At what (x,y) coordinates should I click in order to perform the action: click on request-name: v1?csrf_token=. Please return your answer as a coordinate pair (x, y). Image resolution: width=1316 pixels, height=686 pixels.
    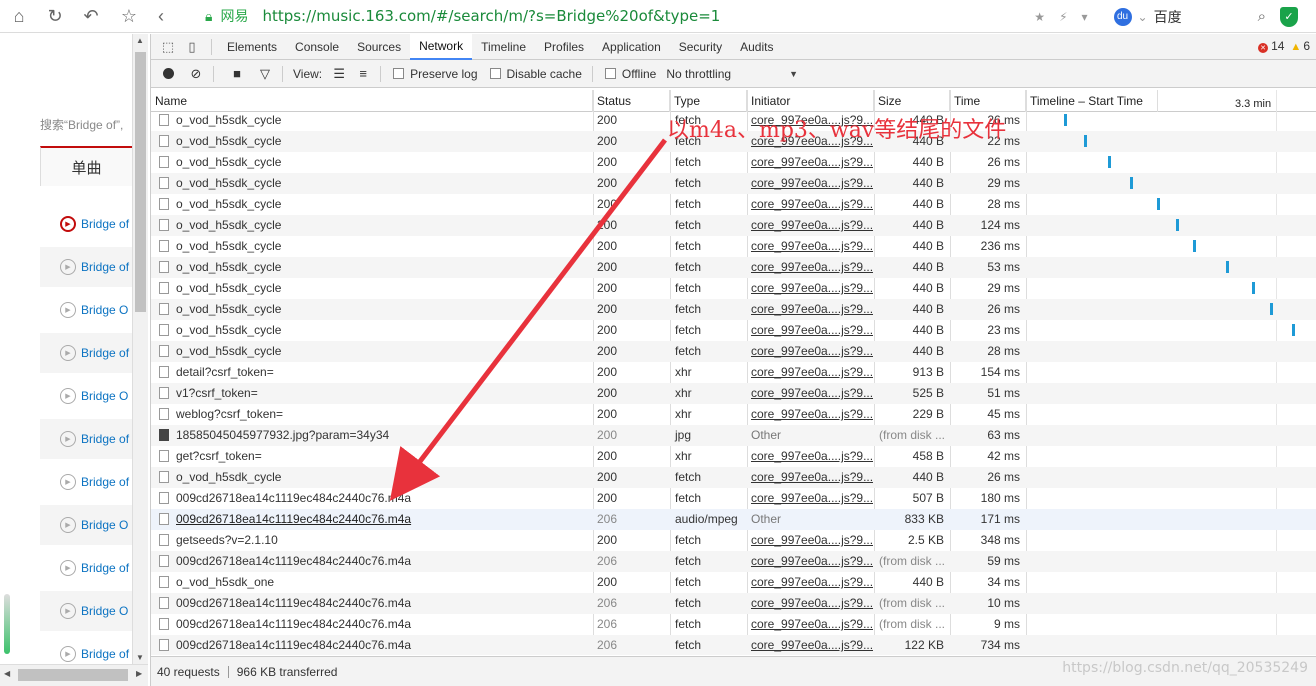
    Looking at the image, I should click on (217, 393).